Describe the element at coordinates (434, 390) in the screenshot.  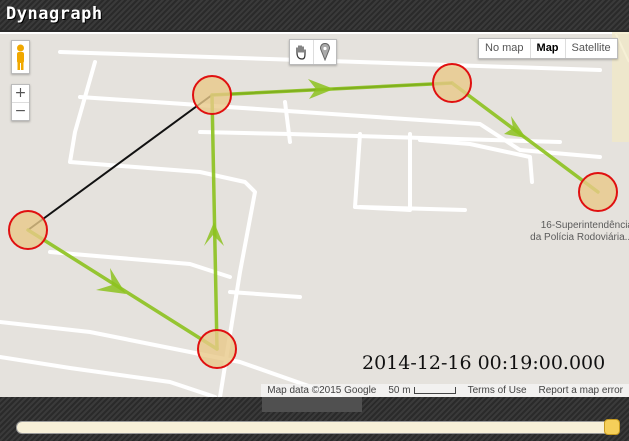
I see `scale-bar` at that location.